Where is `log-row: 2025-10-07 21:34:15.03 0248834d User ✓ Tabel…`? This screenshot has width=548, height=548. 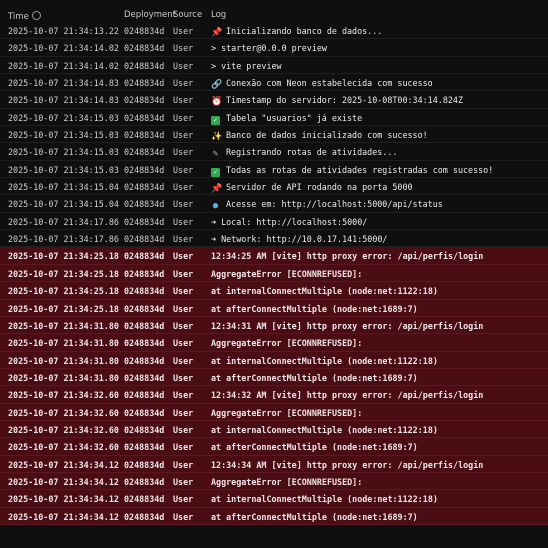
log-row: 2025-10-07 21:34:15.03 0248834d User ✓ Tabel… is located at coordinates (274, 118).